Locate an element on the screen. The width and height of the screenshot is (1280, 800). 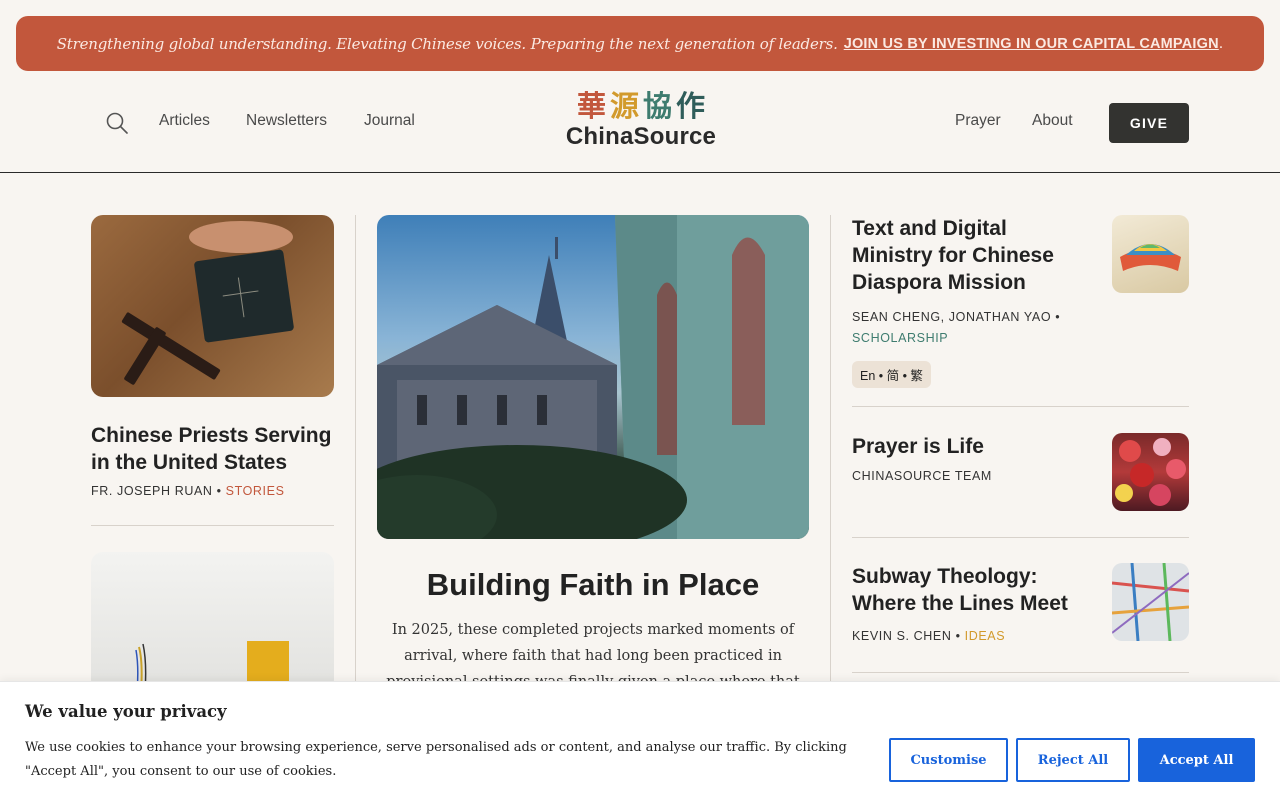
sidebar-article-authors: KEVIN S. CHEN is located at coordinates (902, 636).